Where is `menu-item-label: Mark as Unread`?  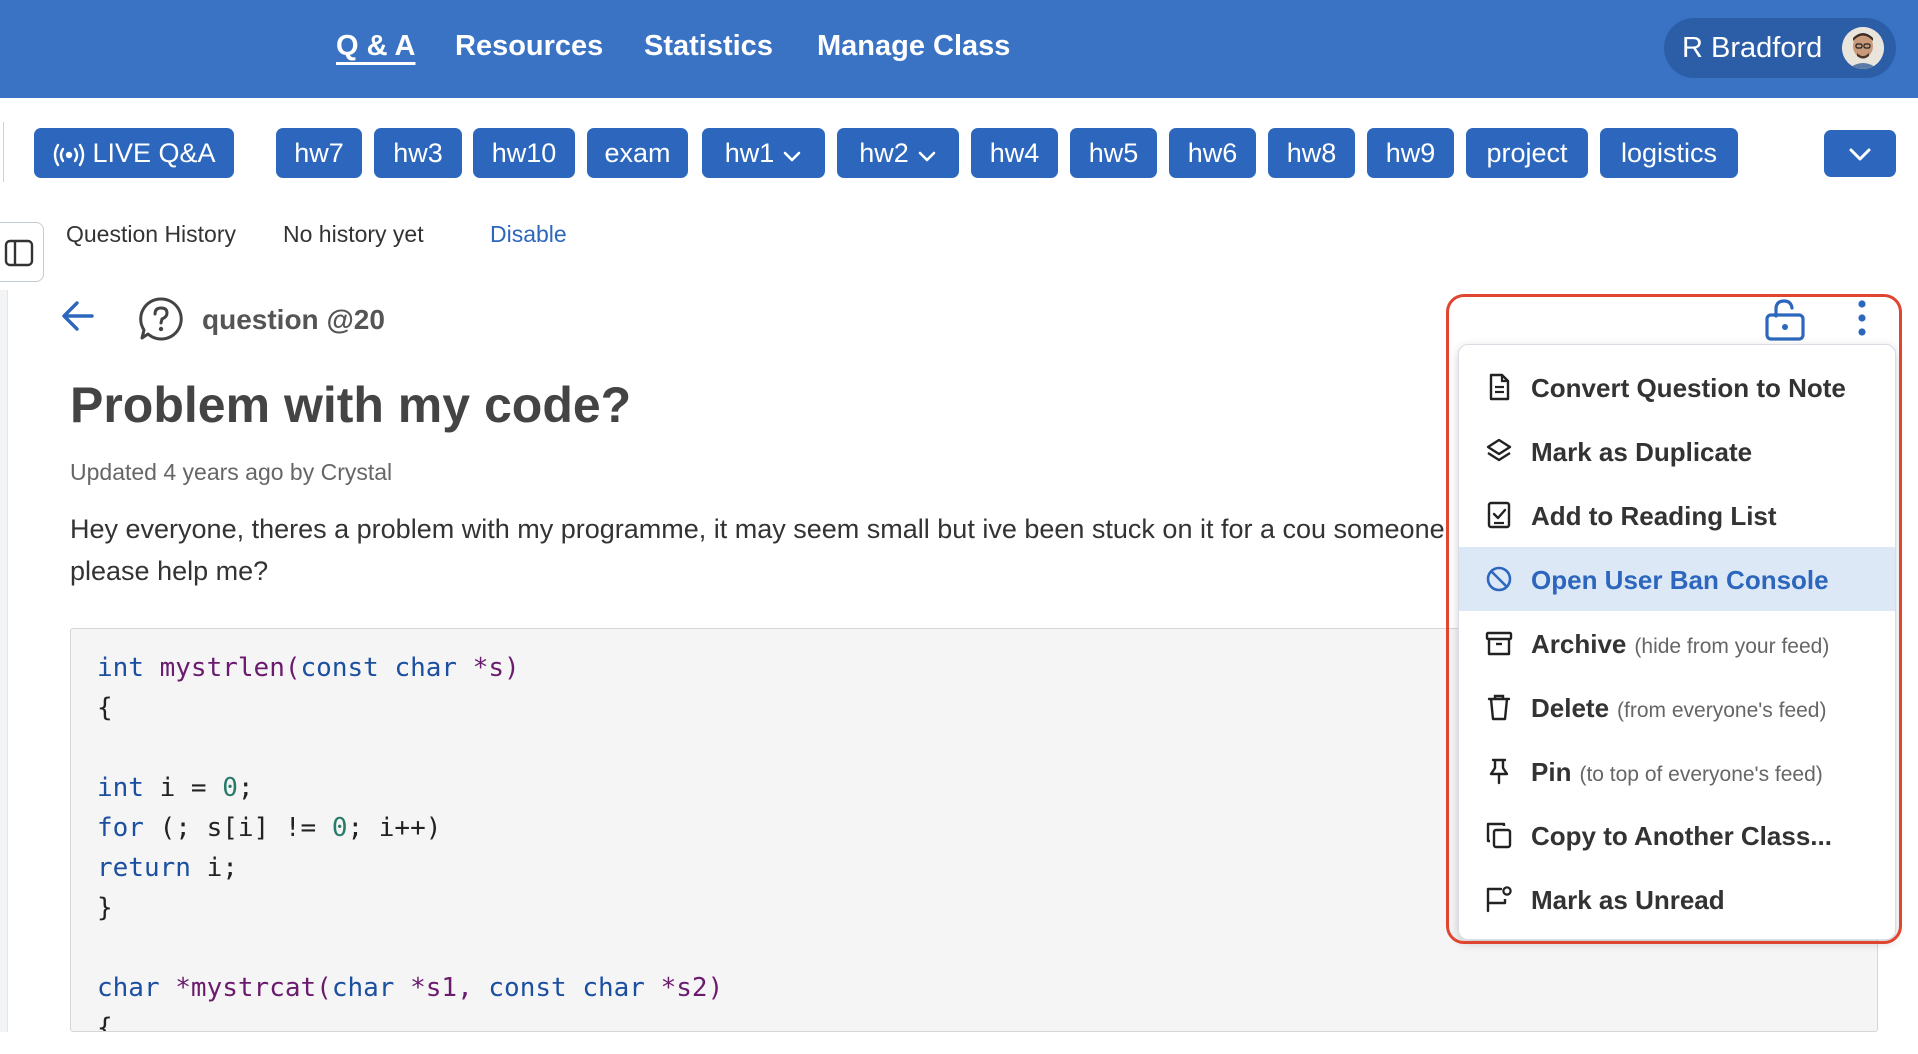
menu-item-label: Mark as Unread is located at coordinates (1628, 900).